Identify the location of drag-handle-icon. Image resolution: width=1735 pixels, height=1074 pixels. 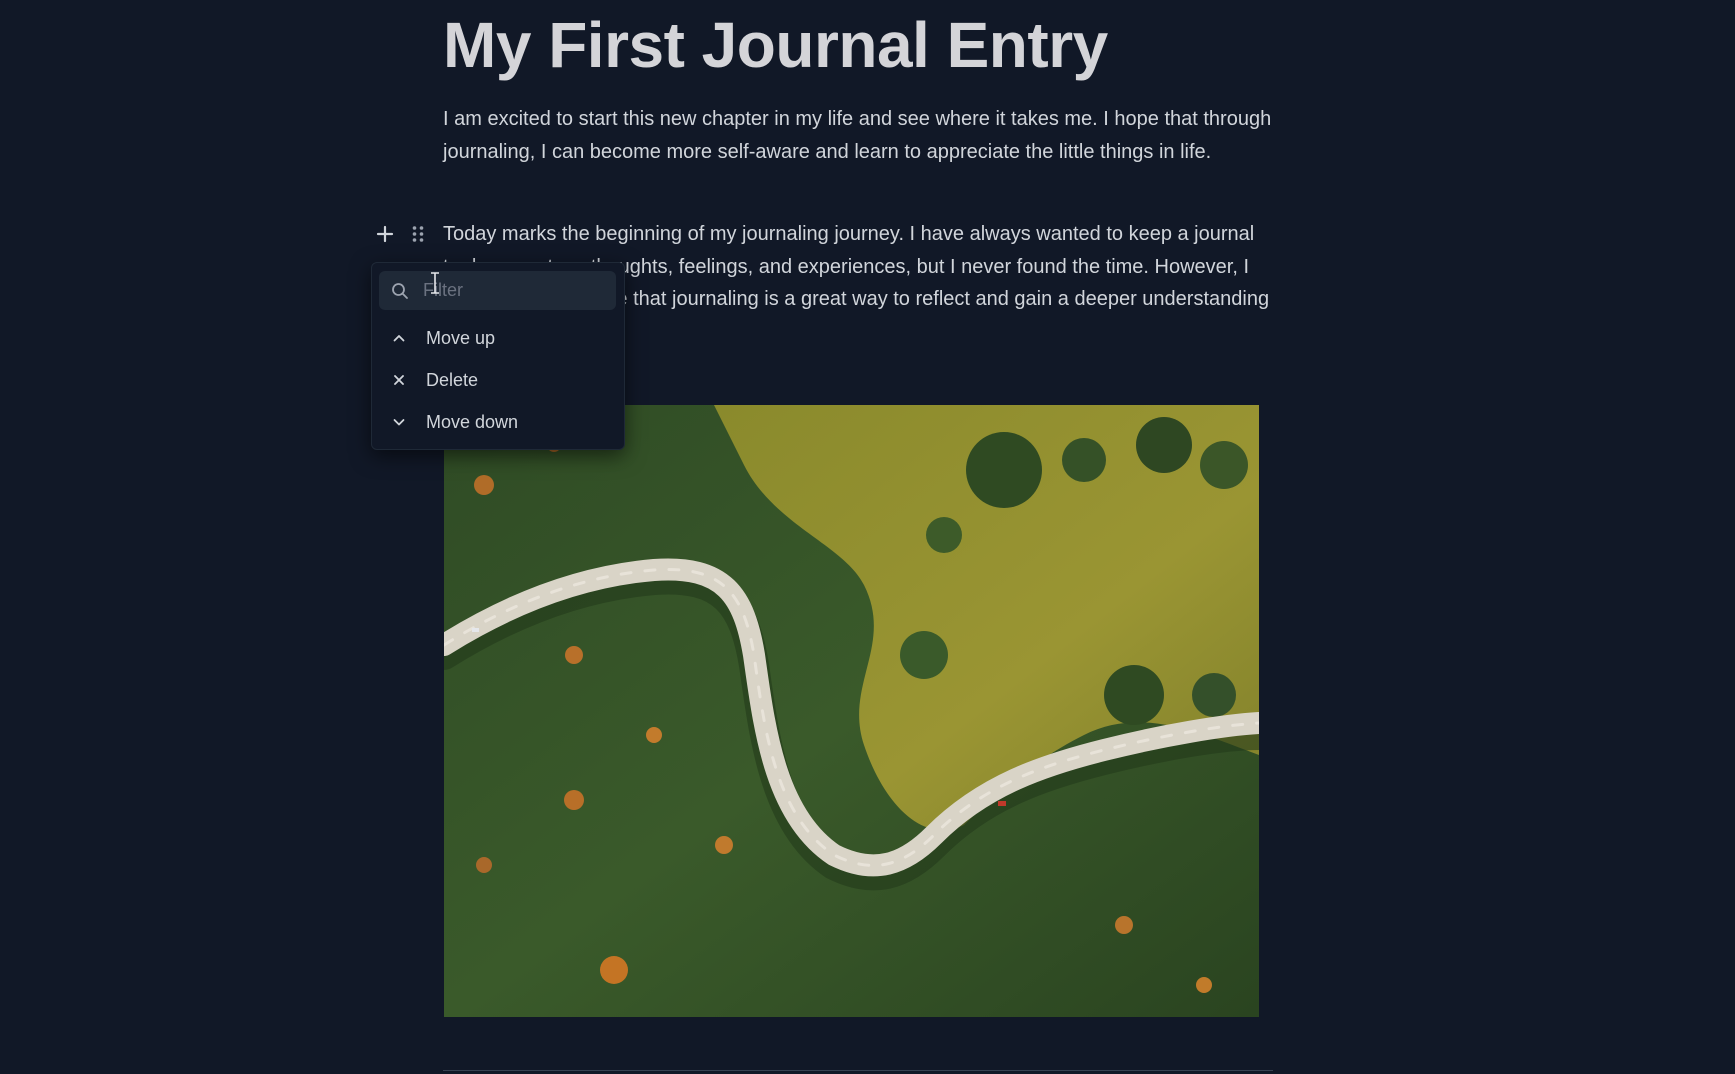
(418, 234).